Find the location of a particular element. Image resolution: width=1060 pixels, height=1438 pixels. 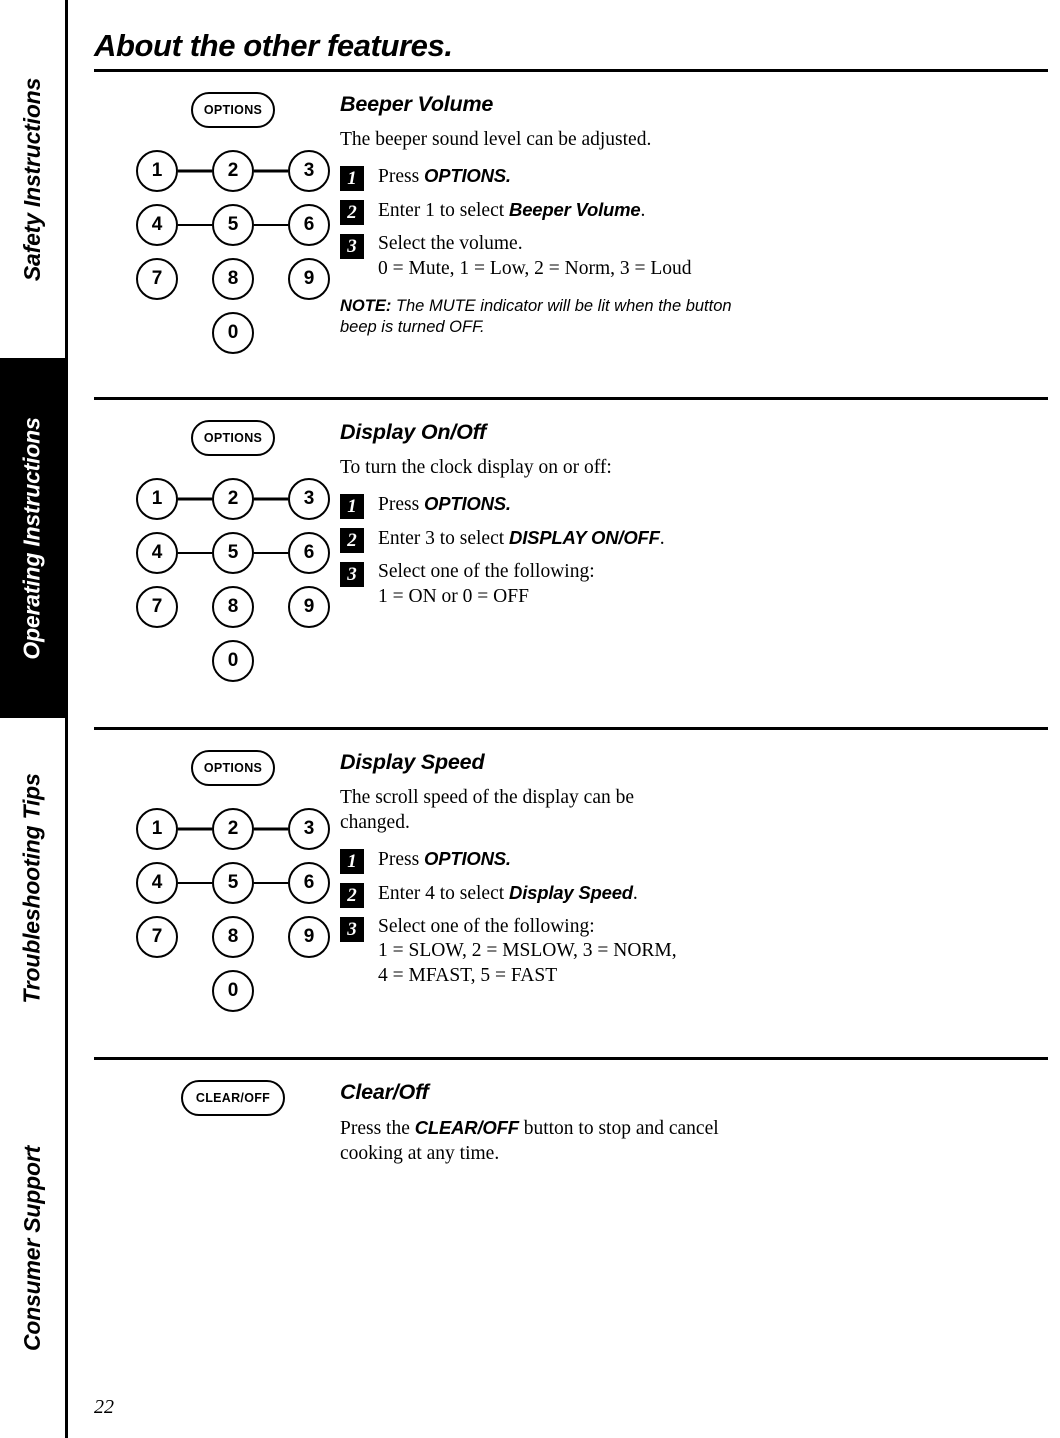

step-text-pre: Select the volume. is located at coordinates (450, 243).